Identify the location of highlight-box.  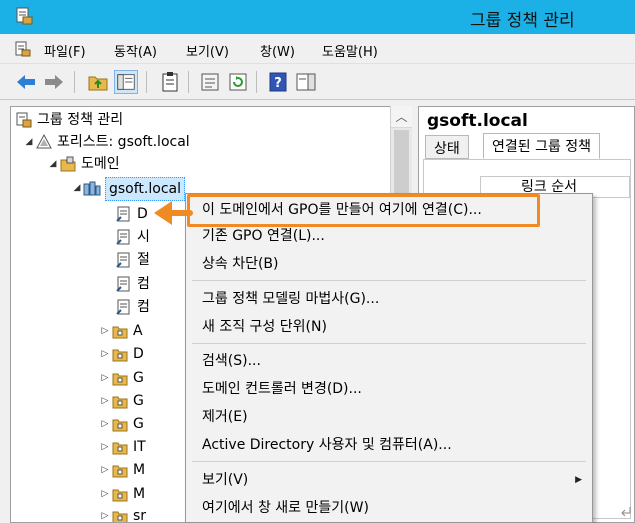
(363, 210).